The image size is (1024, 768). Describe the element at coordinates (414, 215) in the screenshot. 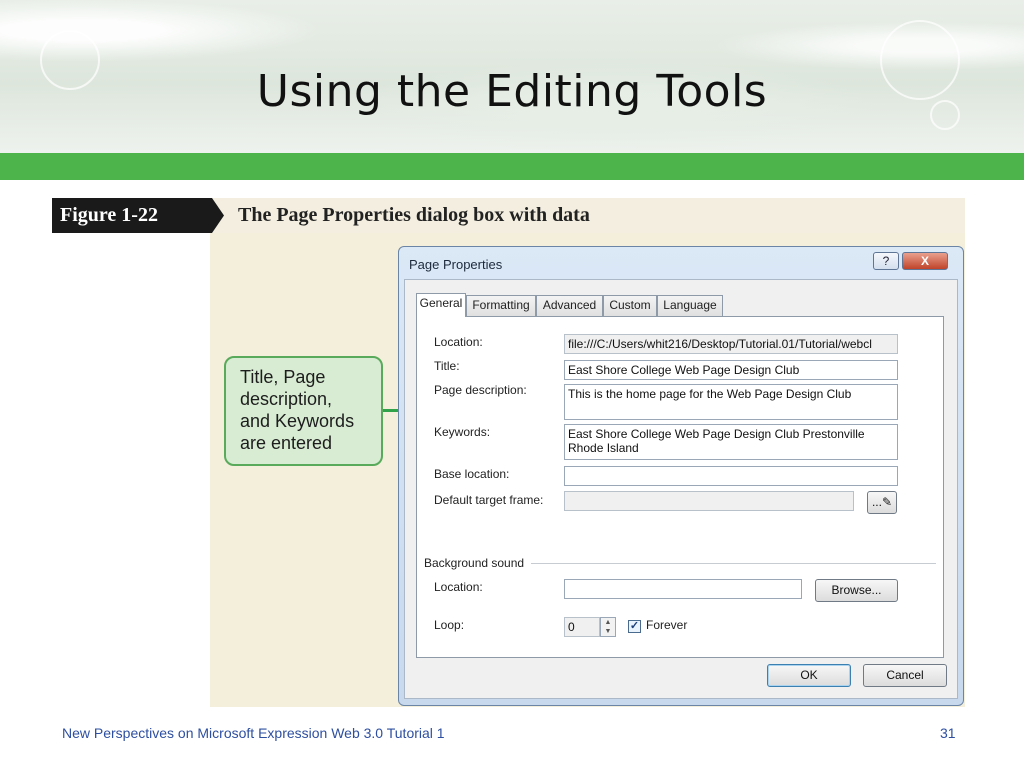

I see `figure-caption: The Page Properties dialog box with data` at that location.